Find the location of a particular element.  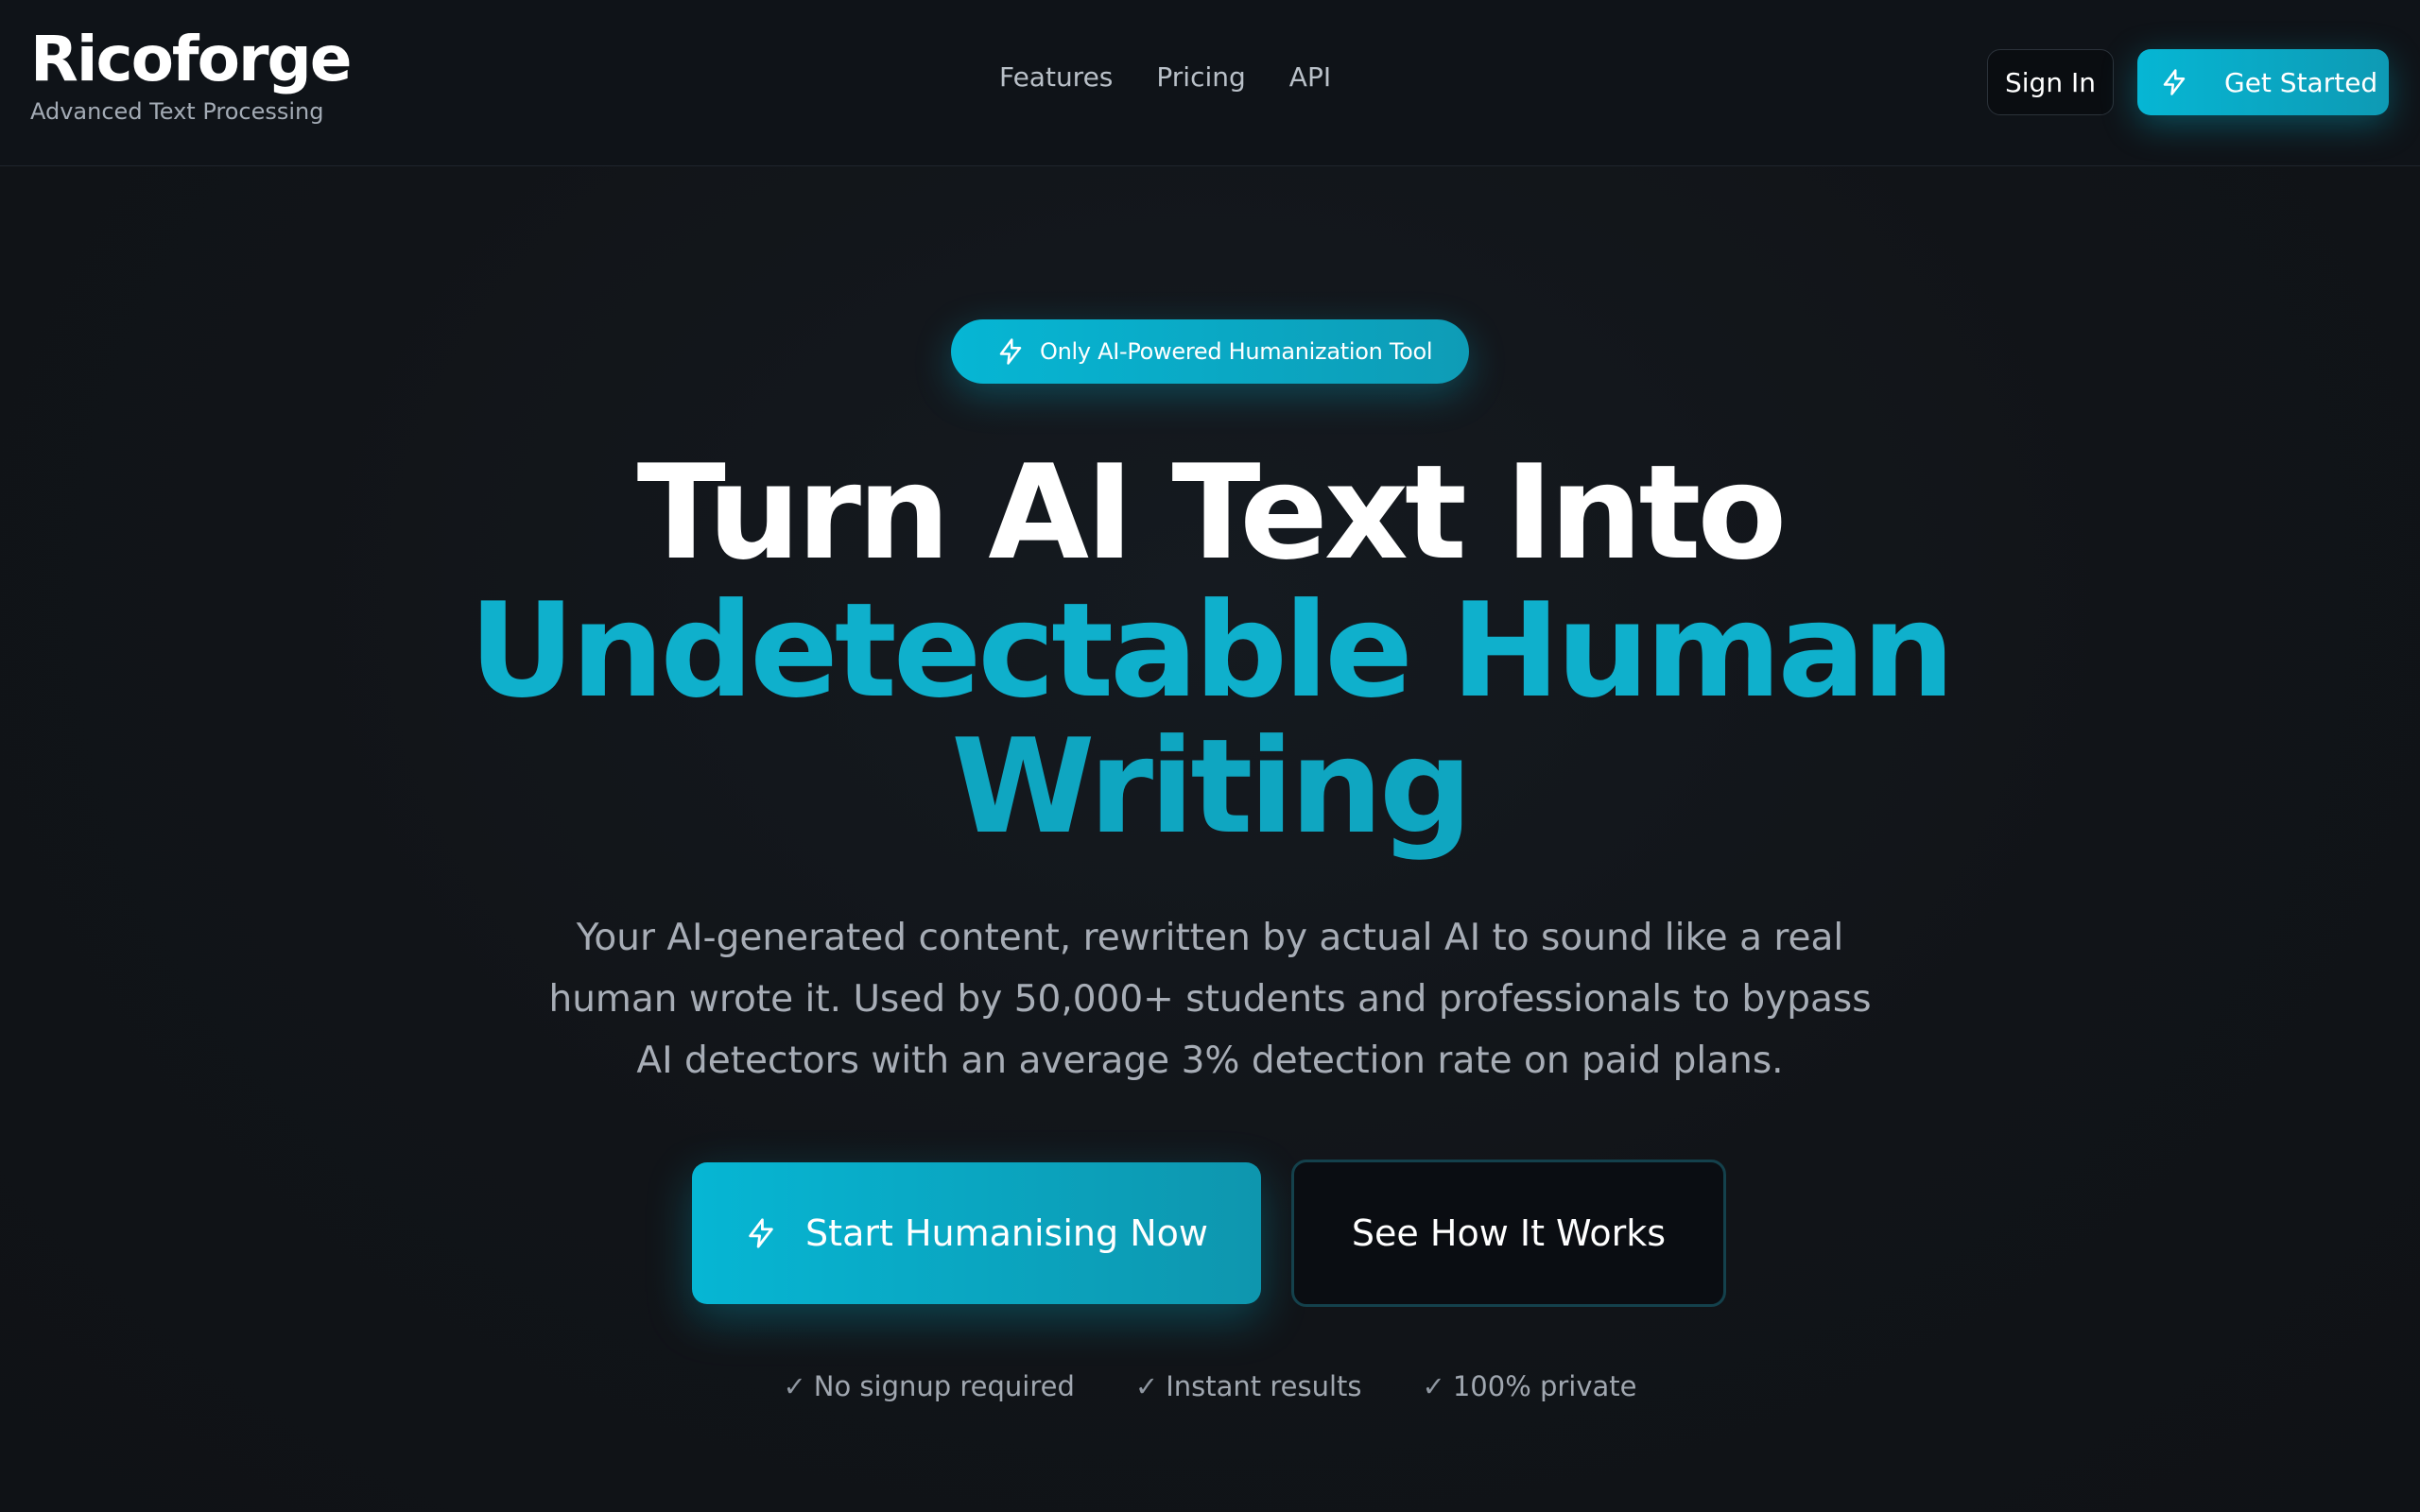

hero-badge-label: Only AI-Powered Humanization Tool is located at coordinates (1236, 351).